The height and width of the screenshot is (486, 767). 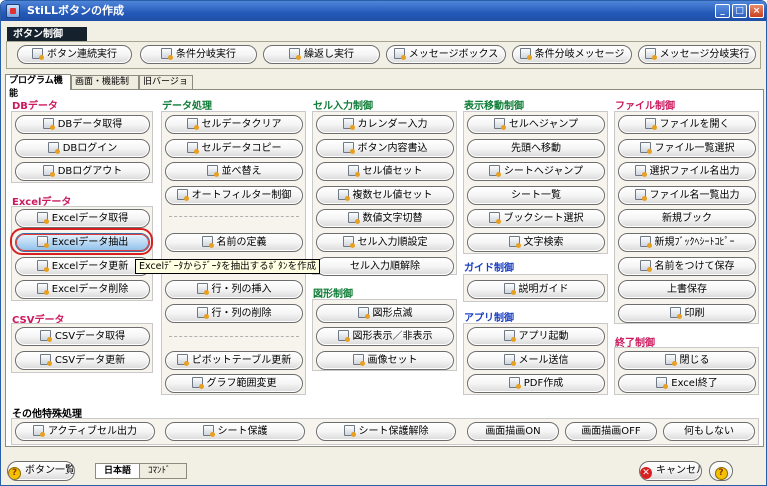 I want to click on cell-input-order-set-button: セル入力順設定, so click(x=385, y=242).